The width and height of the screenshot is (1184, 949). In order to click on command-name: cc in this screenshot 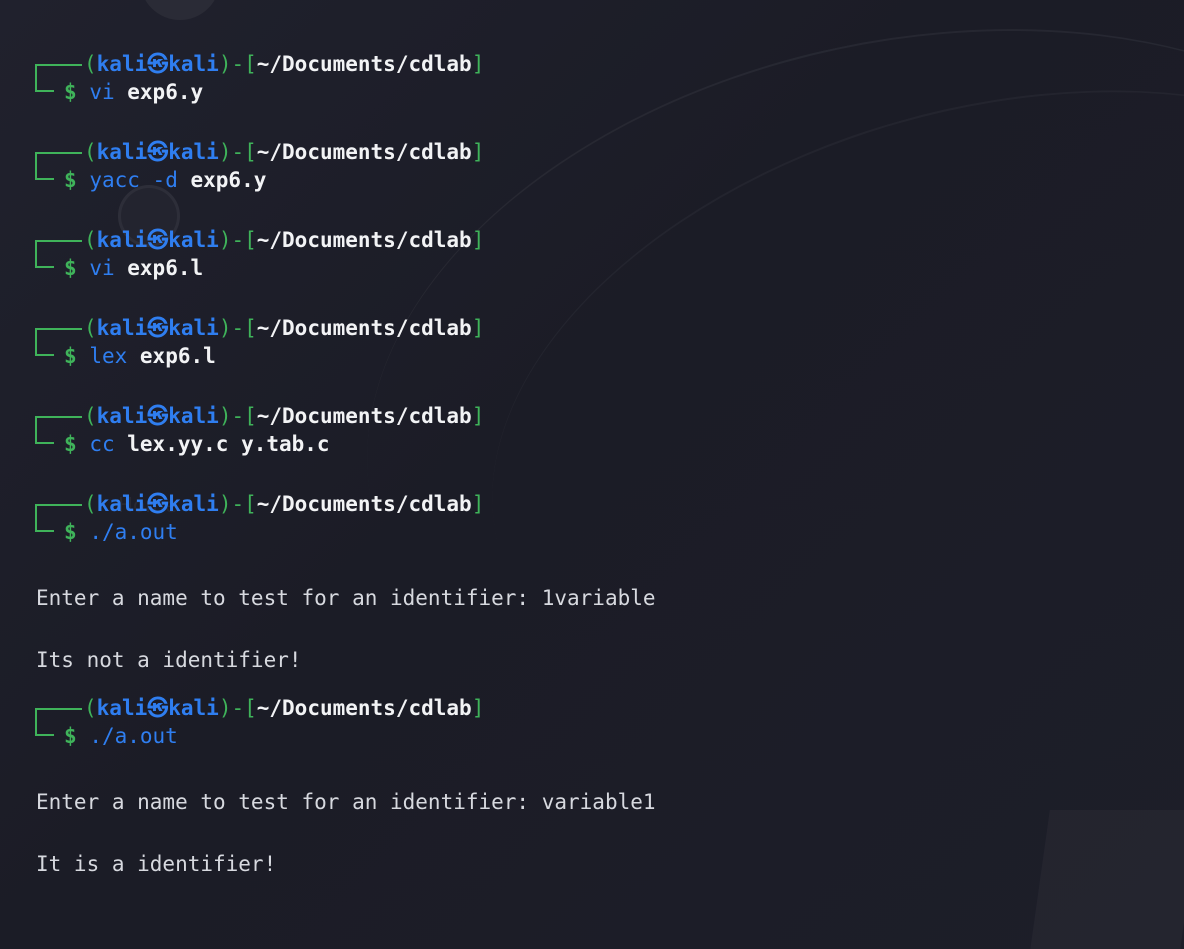, I will do `click(102, 444)`.